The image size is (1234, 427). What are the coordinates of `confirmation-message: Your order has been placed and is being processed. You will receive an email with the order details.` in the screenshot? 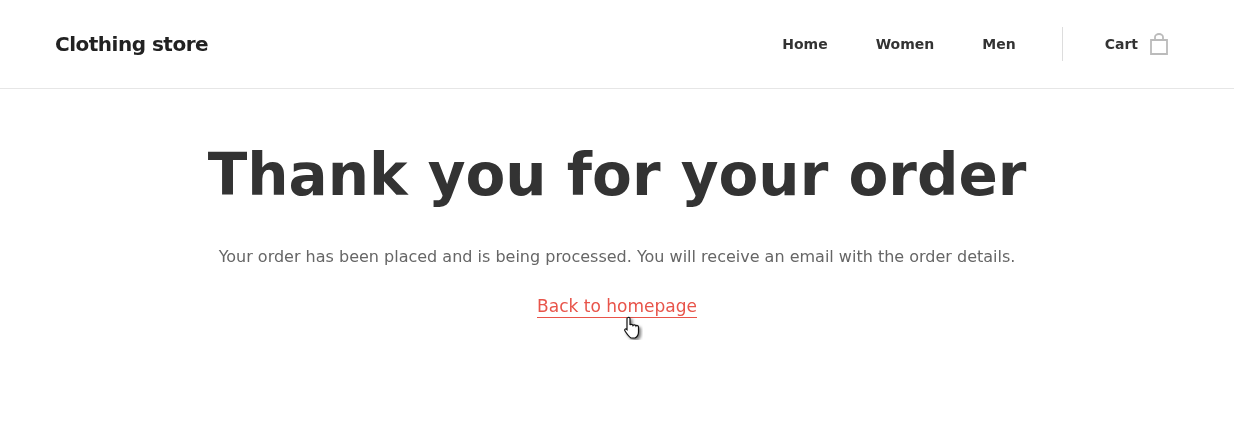 It's located at (617, 256).